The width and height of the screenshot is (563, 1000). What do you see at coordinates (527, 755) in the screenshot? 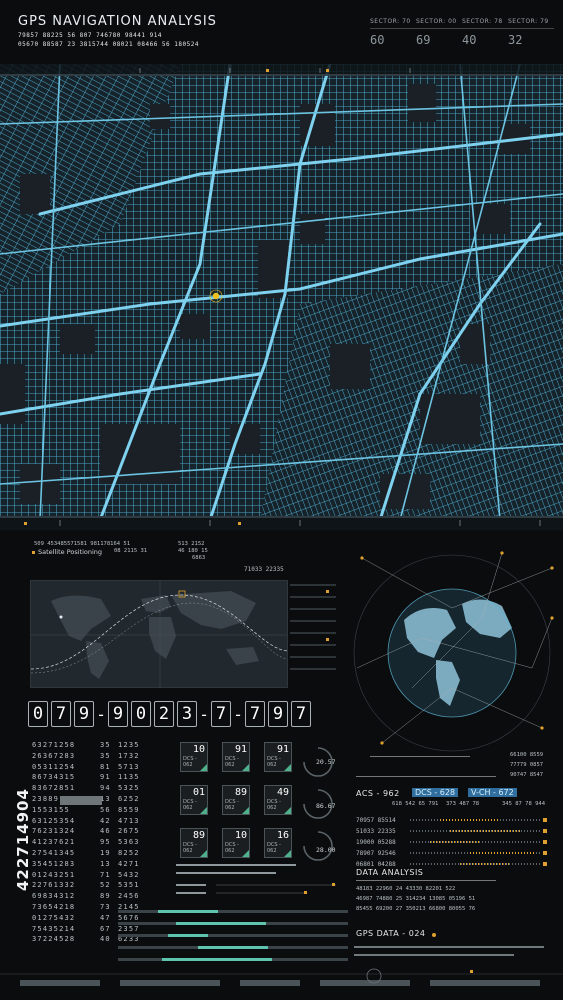
I see `readout-1: 66100 8559` at bounding box center [527, 755].